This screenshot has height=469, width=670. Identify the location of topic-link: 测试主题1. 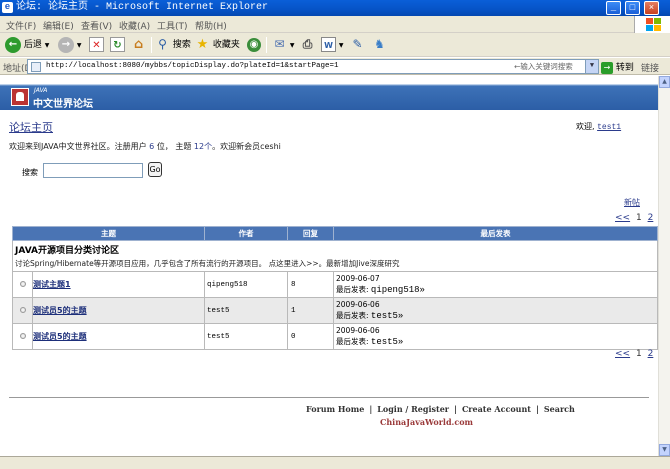
(52, 284).